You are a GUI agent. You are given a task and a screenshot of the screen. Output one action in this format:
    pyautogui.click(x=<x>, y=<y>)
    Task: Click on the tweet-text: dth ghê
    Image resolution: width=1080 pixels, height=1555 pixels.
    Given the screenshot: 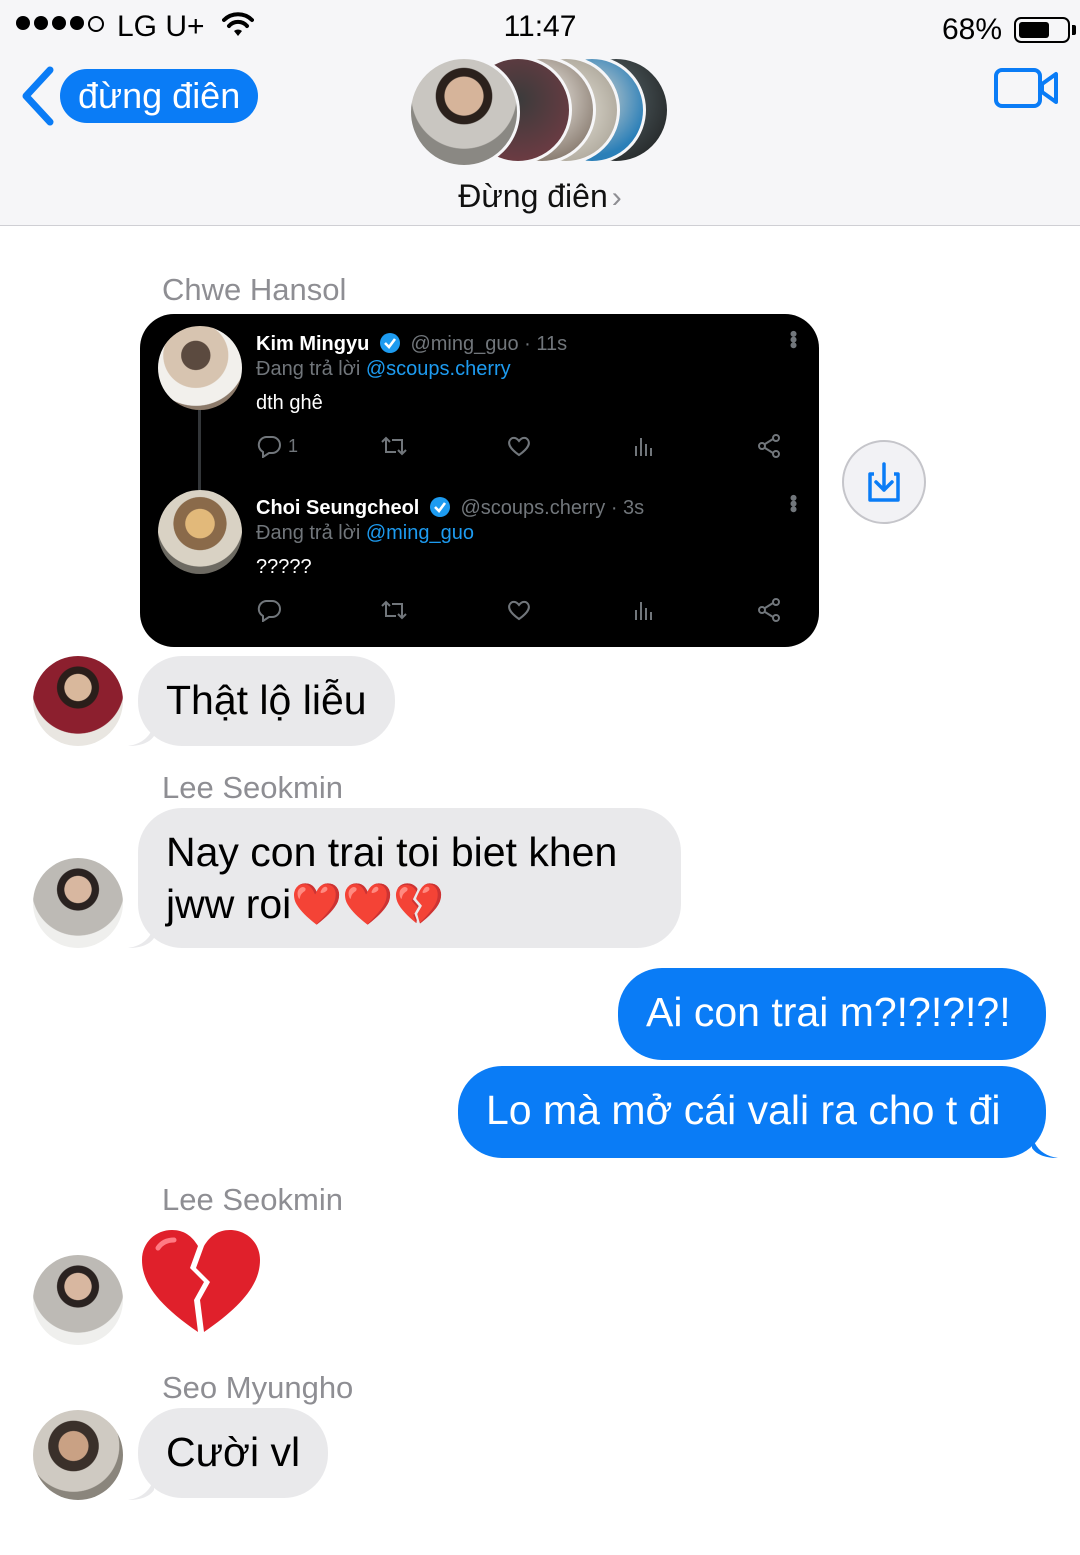 What is the action you would take?
    pyautogui.click(x=289, y=403)
    